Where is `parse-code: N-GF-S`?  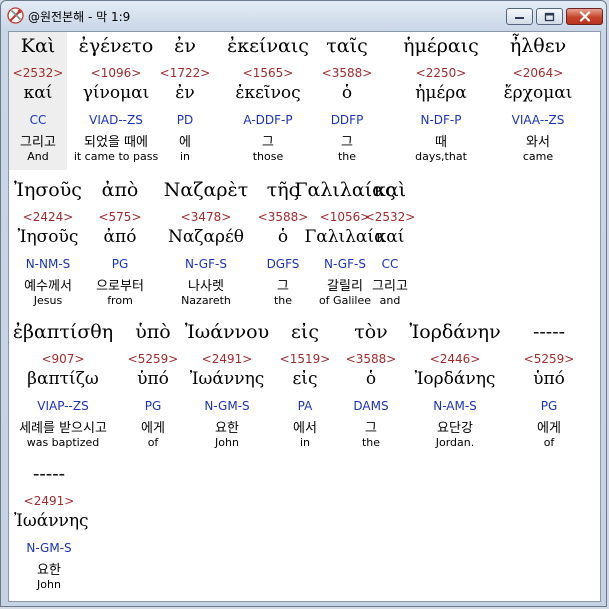
parse-code: N-GF-S is located at coordinates (206, 264).